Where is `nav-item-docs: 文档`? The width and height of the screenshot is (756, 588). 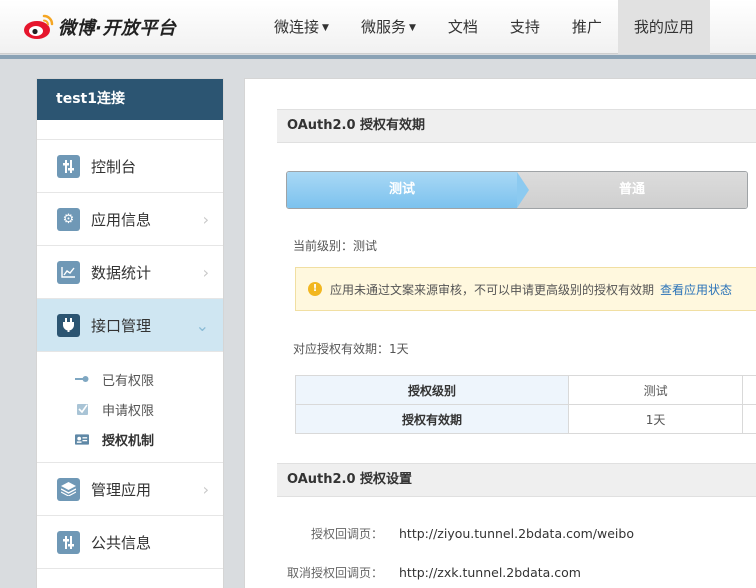
nav-item-docs: 文档 is located at coordinates (463, 27).